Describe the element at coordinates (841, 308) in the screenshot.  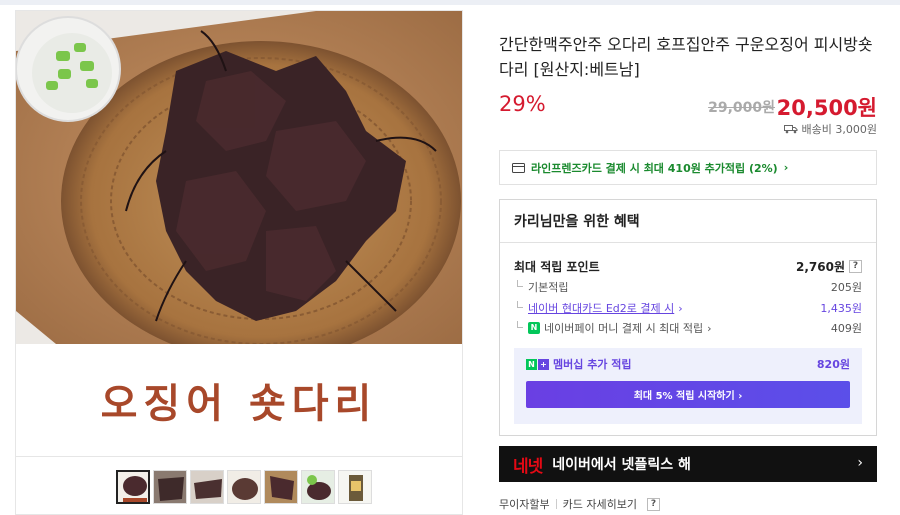
I see `points-row-value: 1,435원` at that location.